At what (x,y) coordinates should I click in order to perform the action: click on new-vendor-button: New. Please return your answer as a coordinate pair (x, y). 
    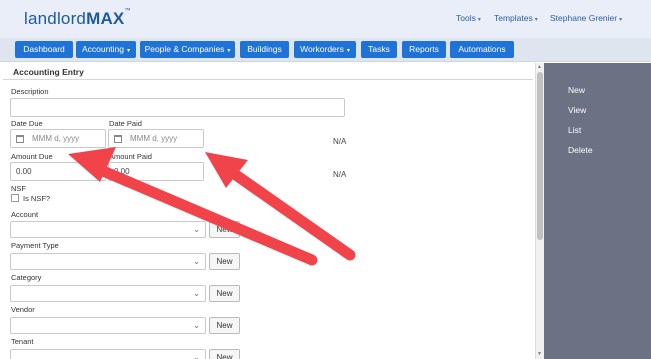
    Looking at the image, I should click on (224, 325).